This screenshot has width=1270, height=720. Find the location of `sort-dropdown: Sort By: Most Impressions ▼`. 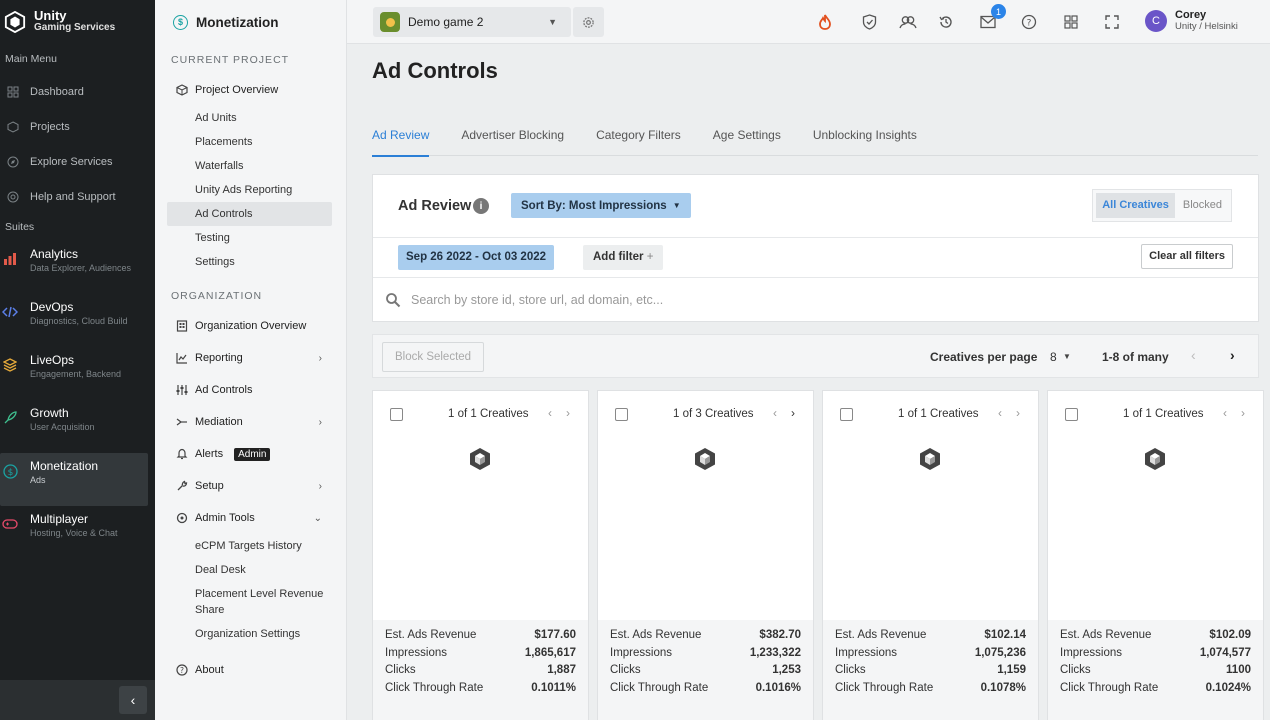

sort-dropdown: Sort By: Most Impressions ▼ is located at coordinates (601, 205).